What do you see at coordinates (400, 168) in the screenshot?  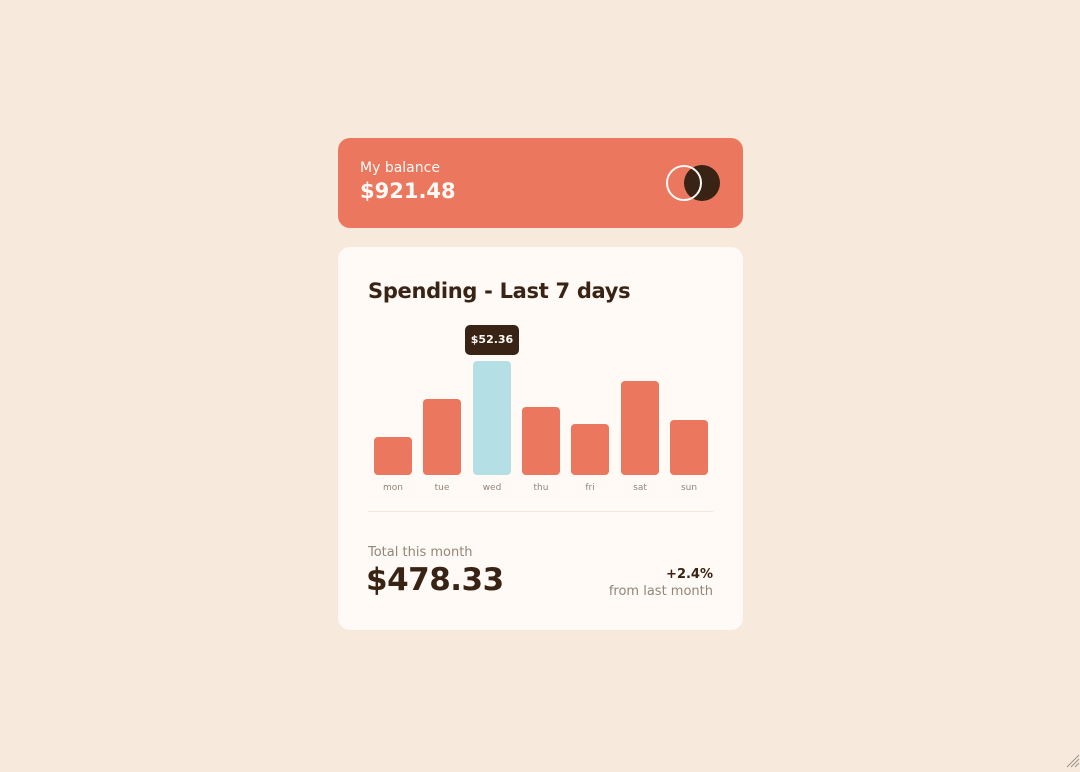 I see `balance-label: My balance` at bounding box center [400, 168].